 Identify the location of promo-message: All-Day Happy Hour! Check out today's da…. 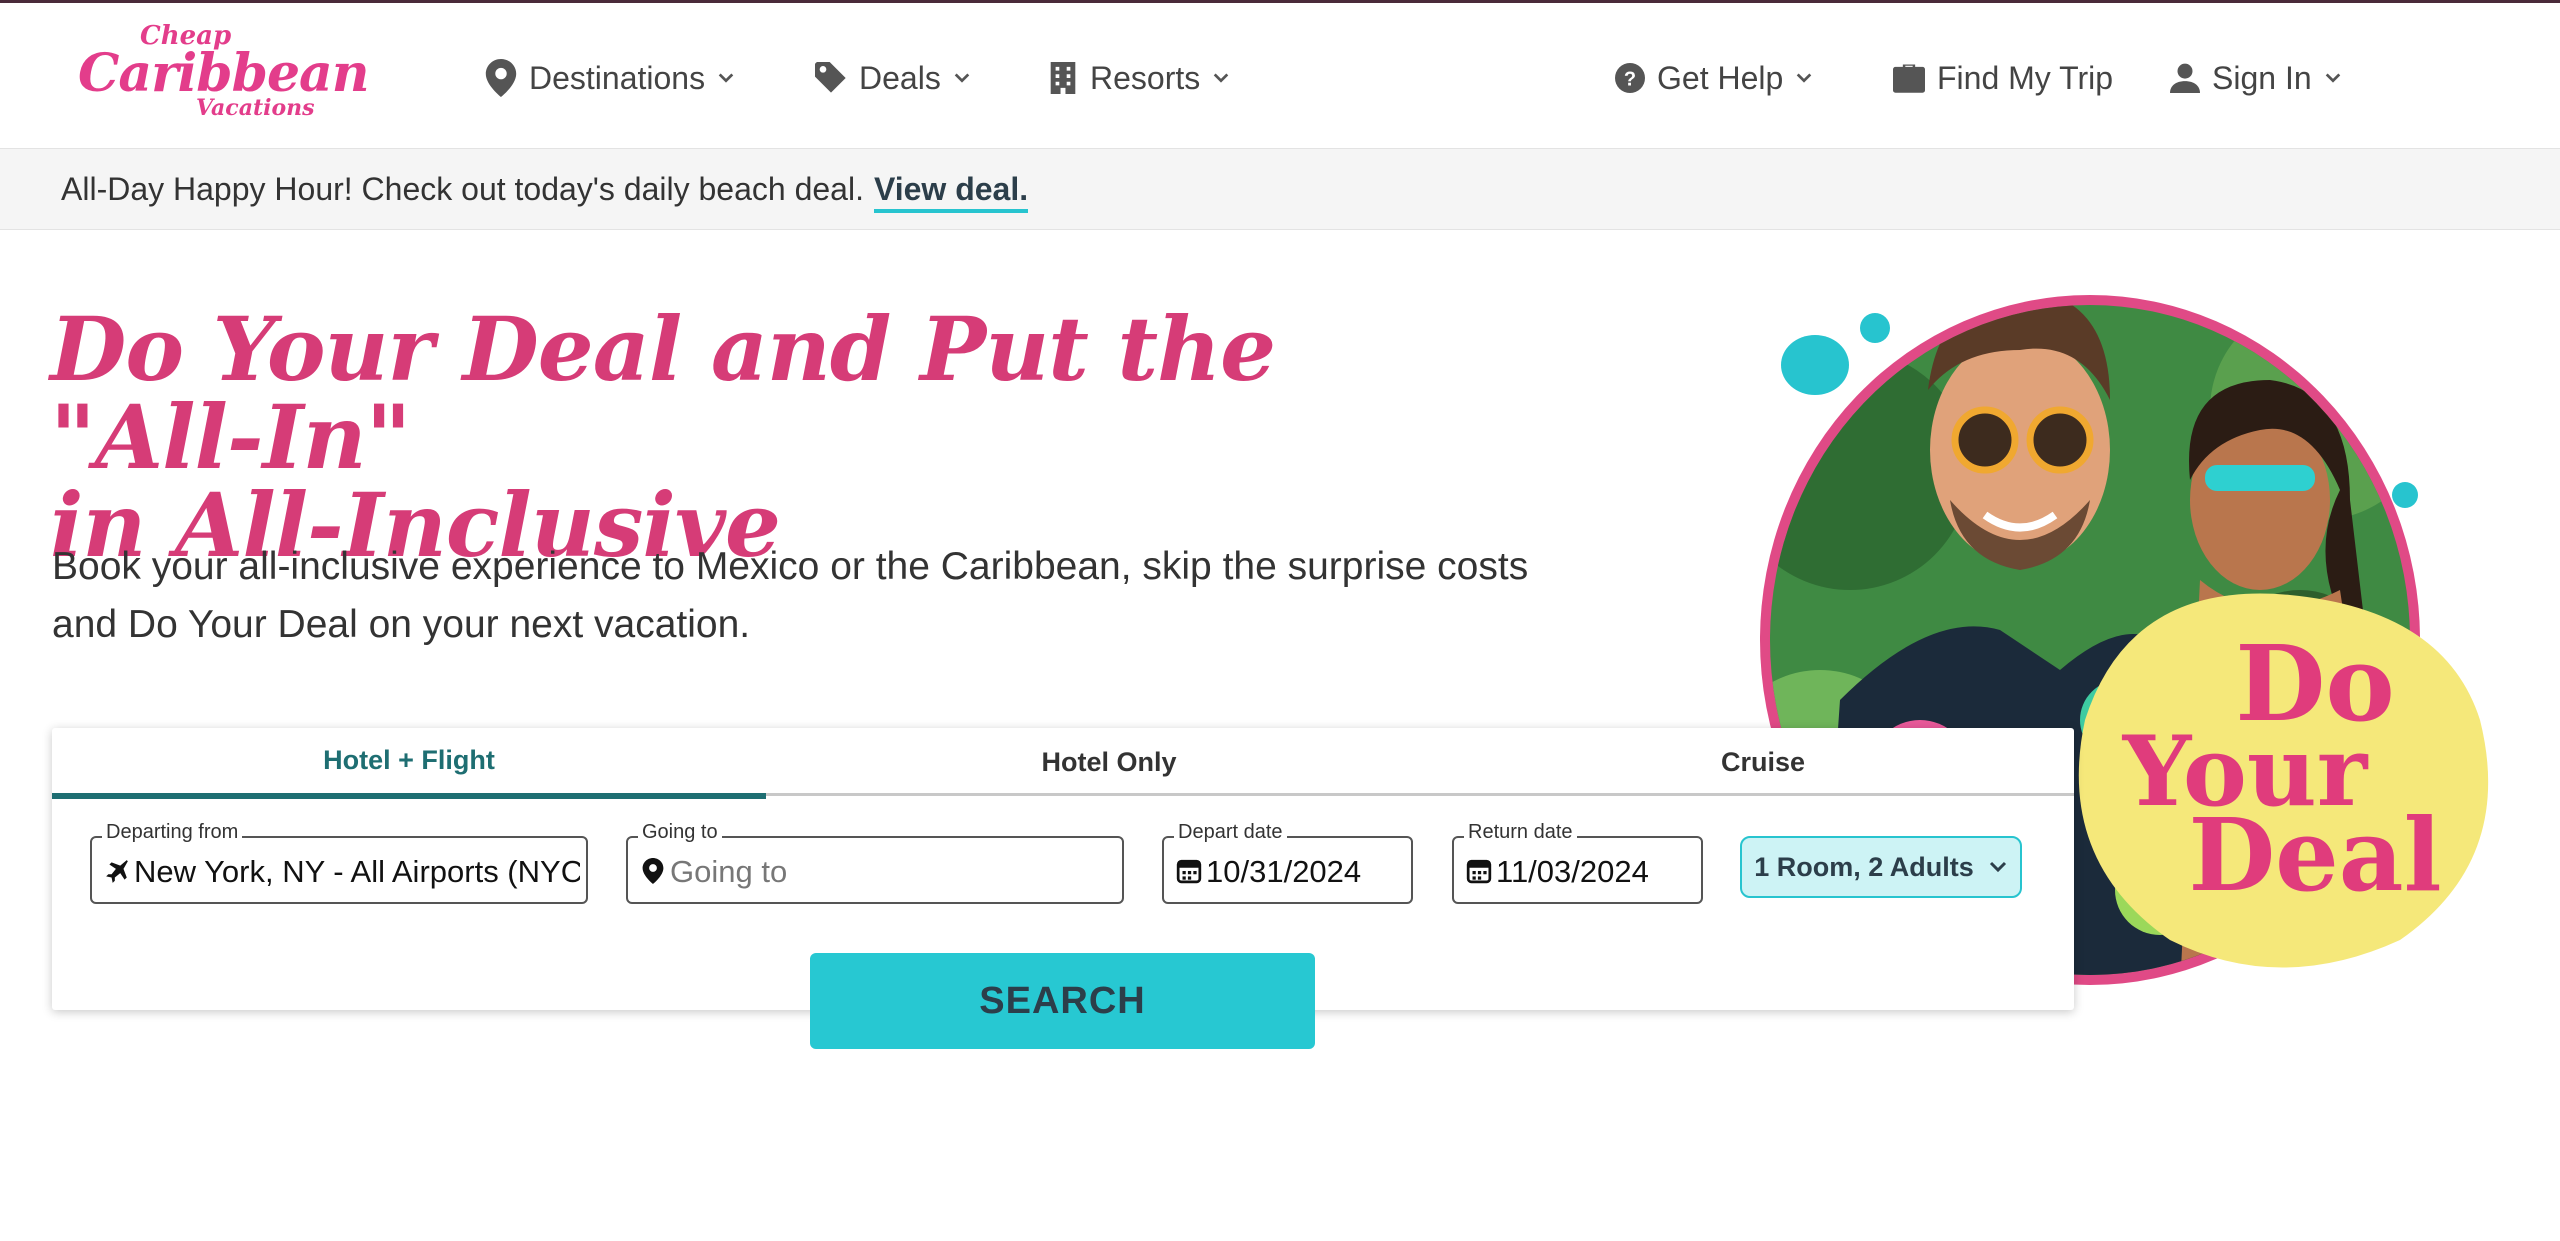
(545, 192).